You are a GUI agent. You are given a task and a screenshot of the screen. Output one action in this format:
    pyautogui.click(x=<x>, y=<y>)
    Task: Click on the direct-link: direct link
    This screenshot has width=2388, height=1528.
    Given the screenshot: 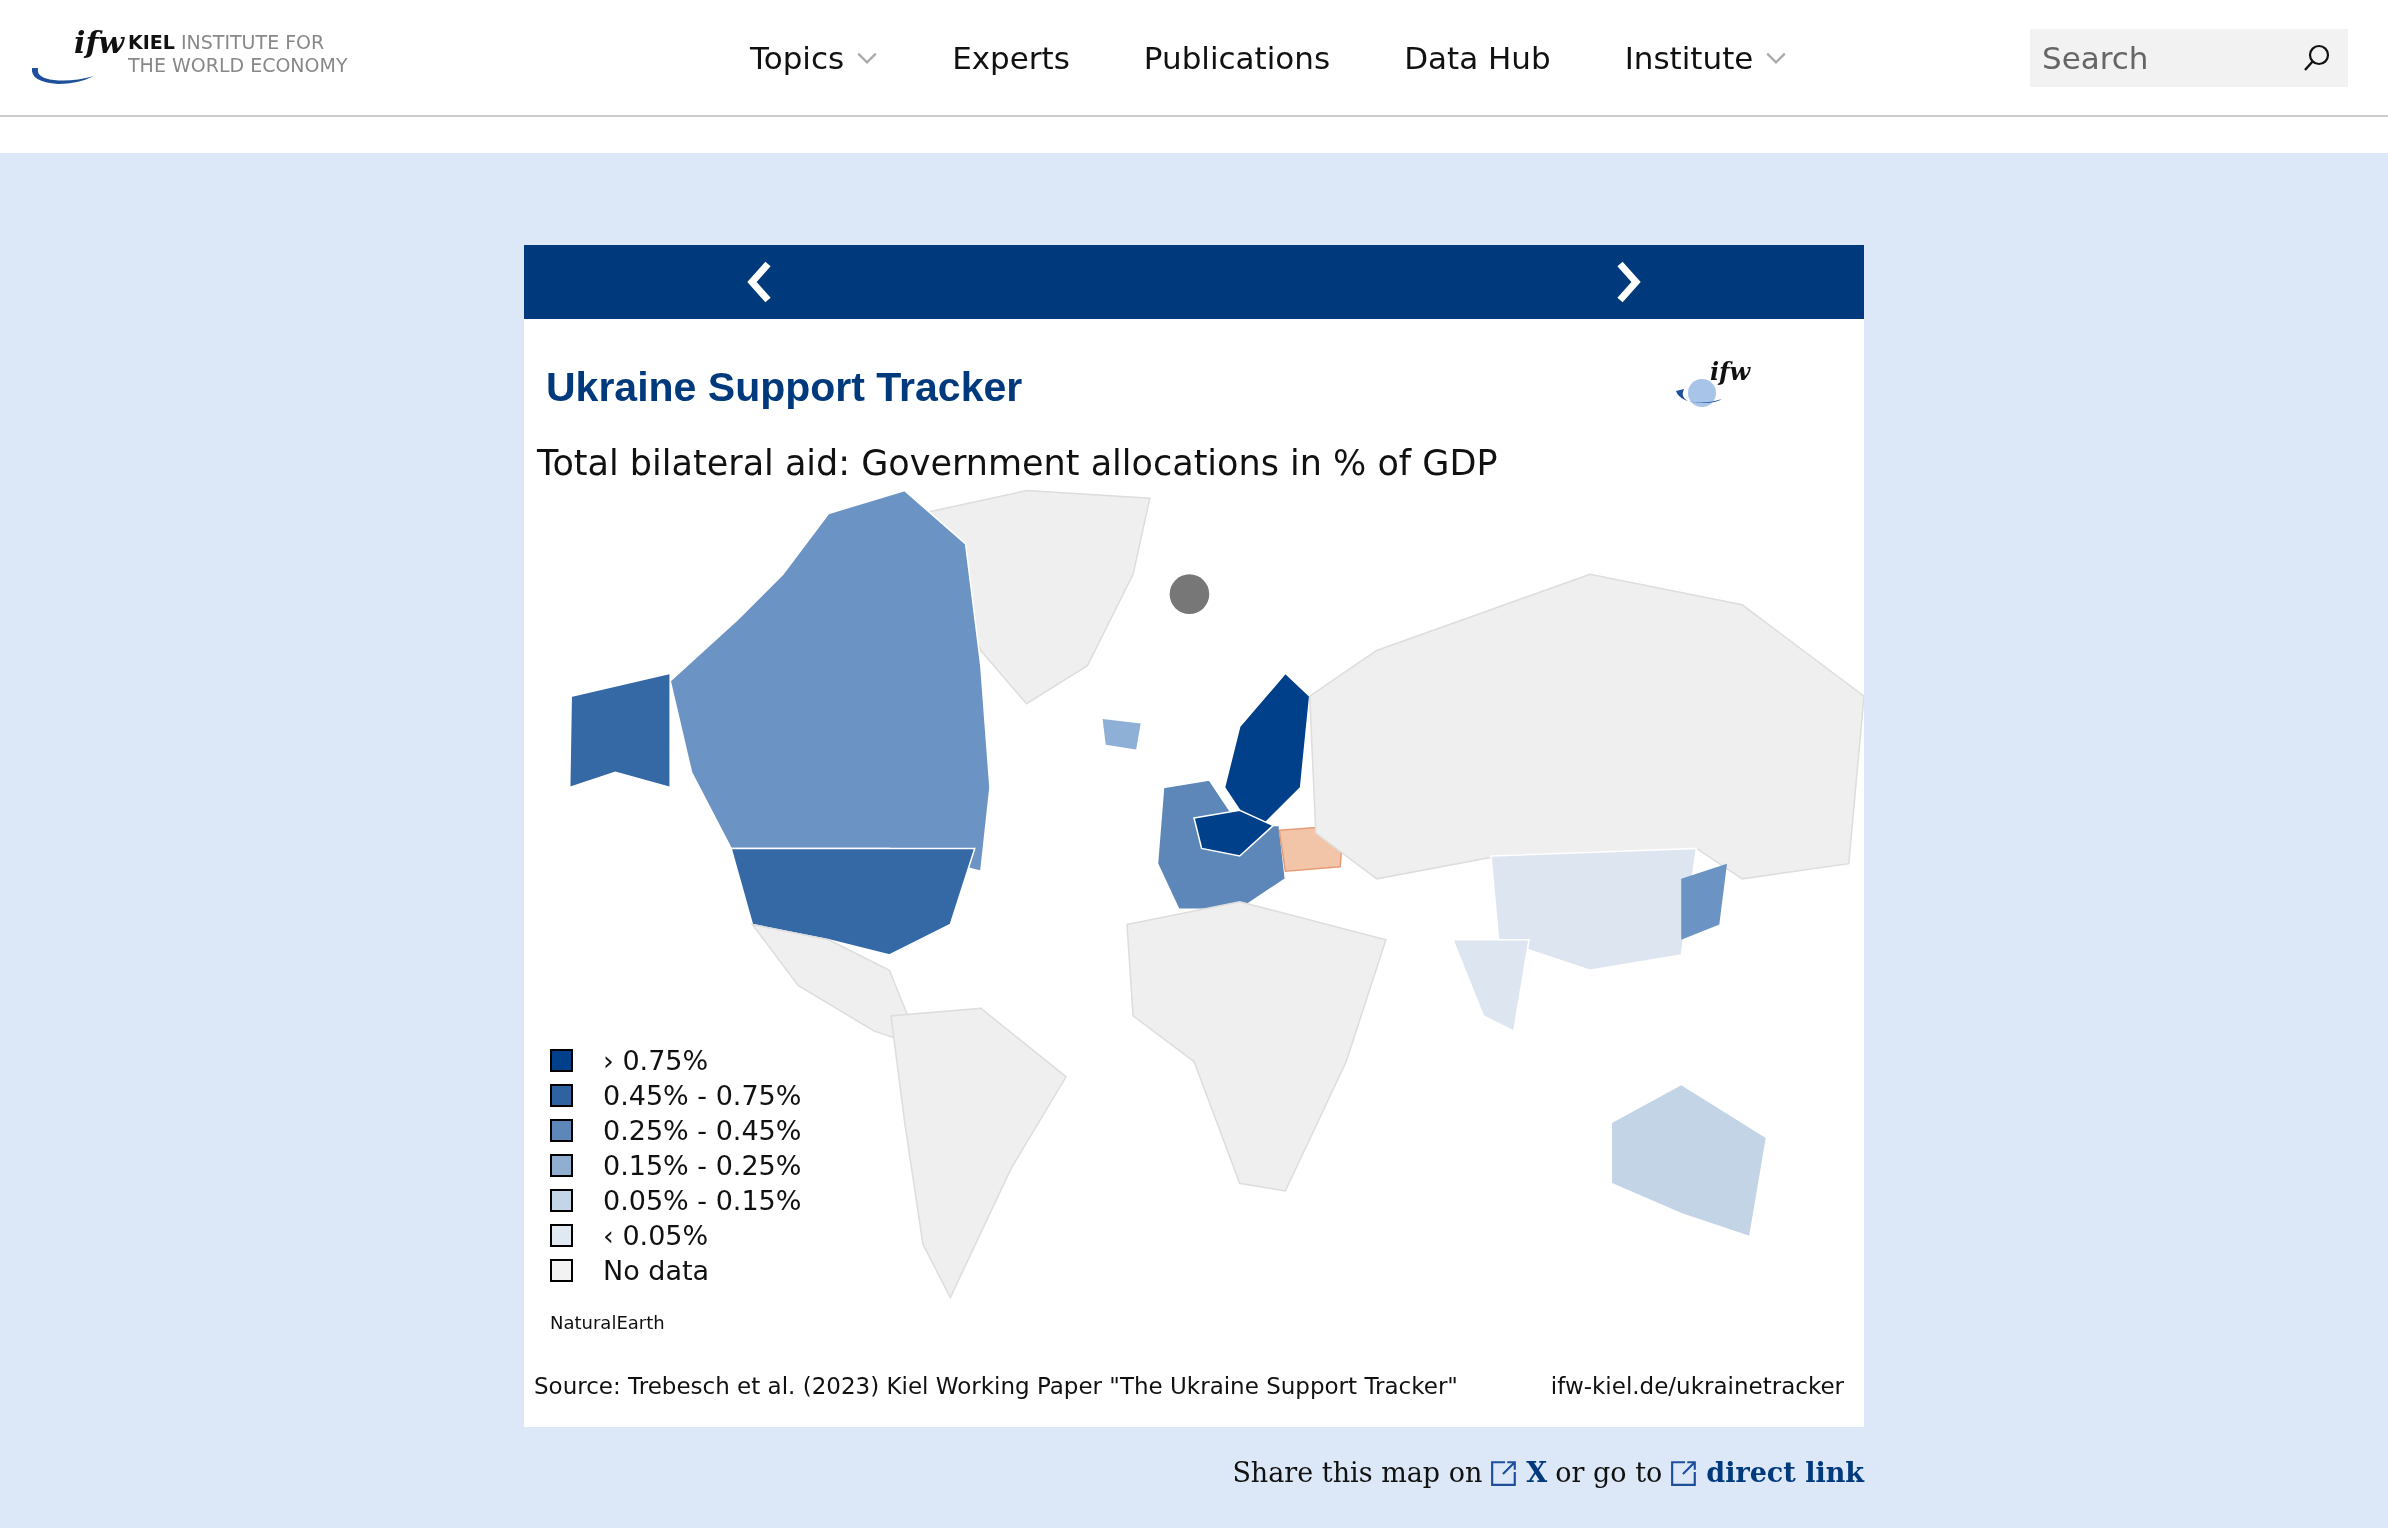 What is the action you would take?
    pyautogui.click(x=1785, y=1472)
    